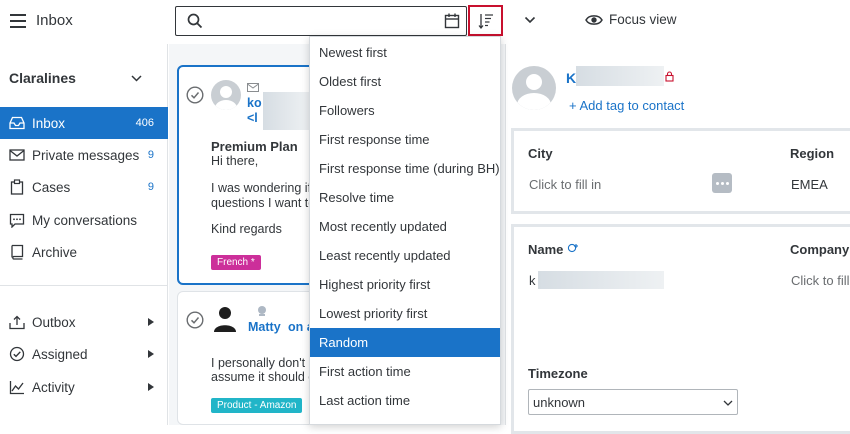  Describe the element at coordinates (84, 322) in the screenshot. I see `sidebar-item-outbox: Outbox` at that location.